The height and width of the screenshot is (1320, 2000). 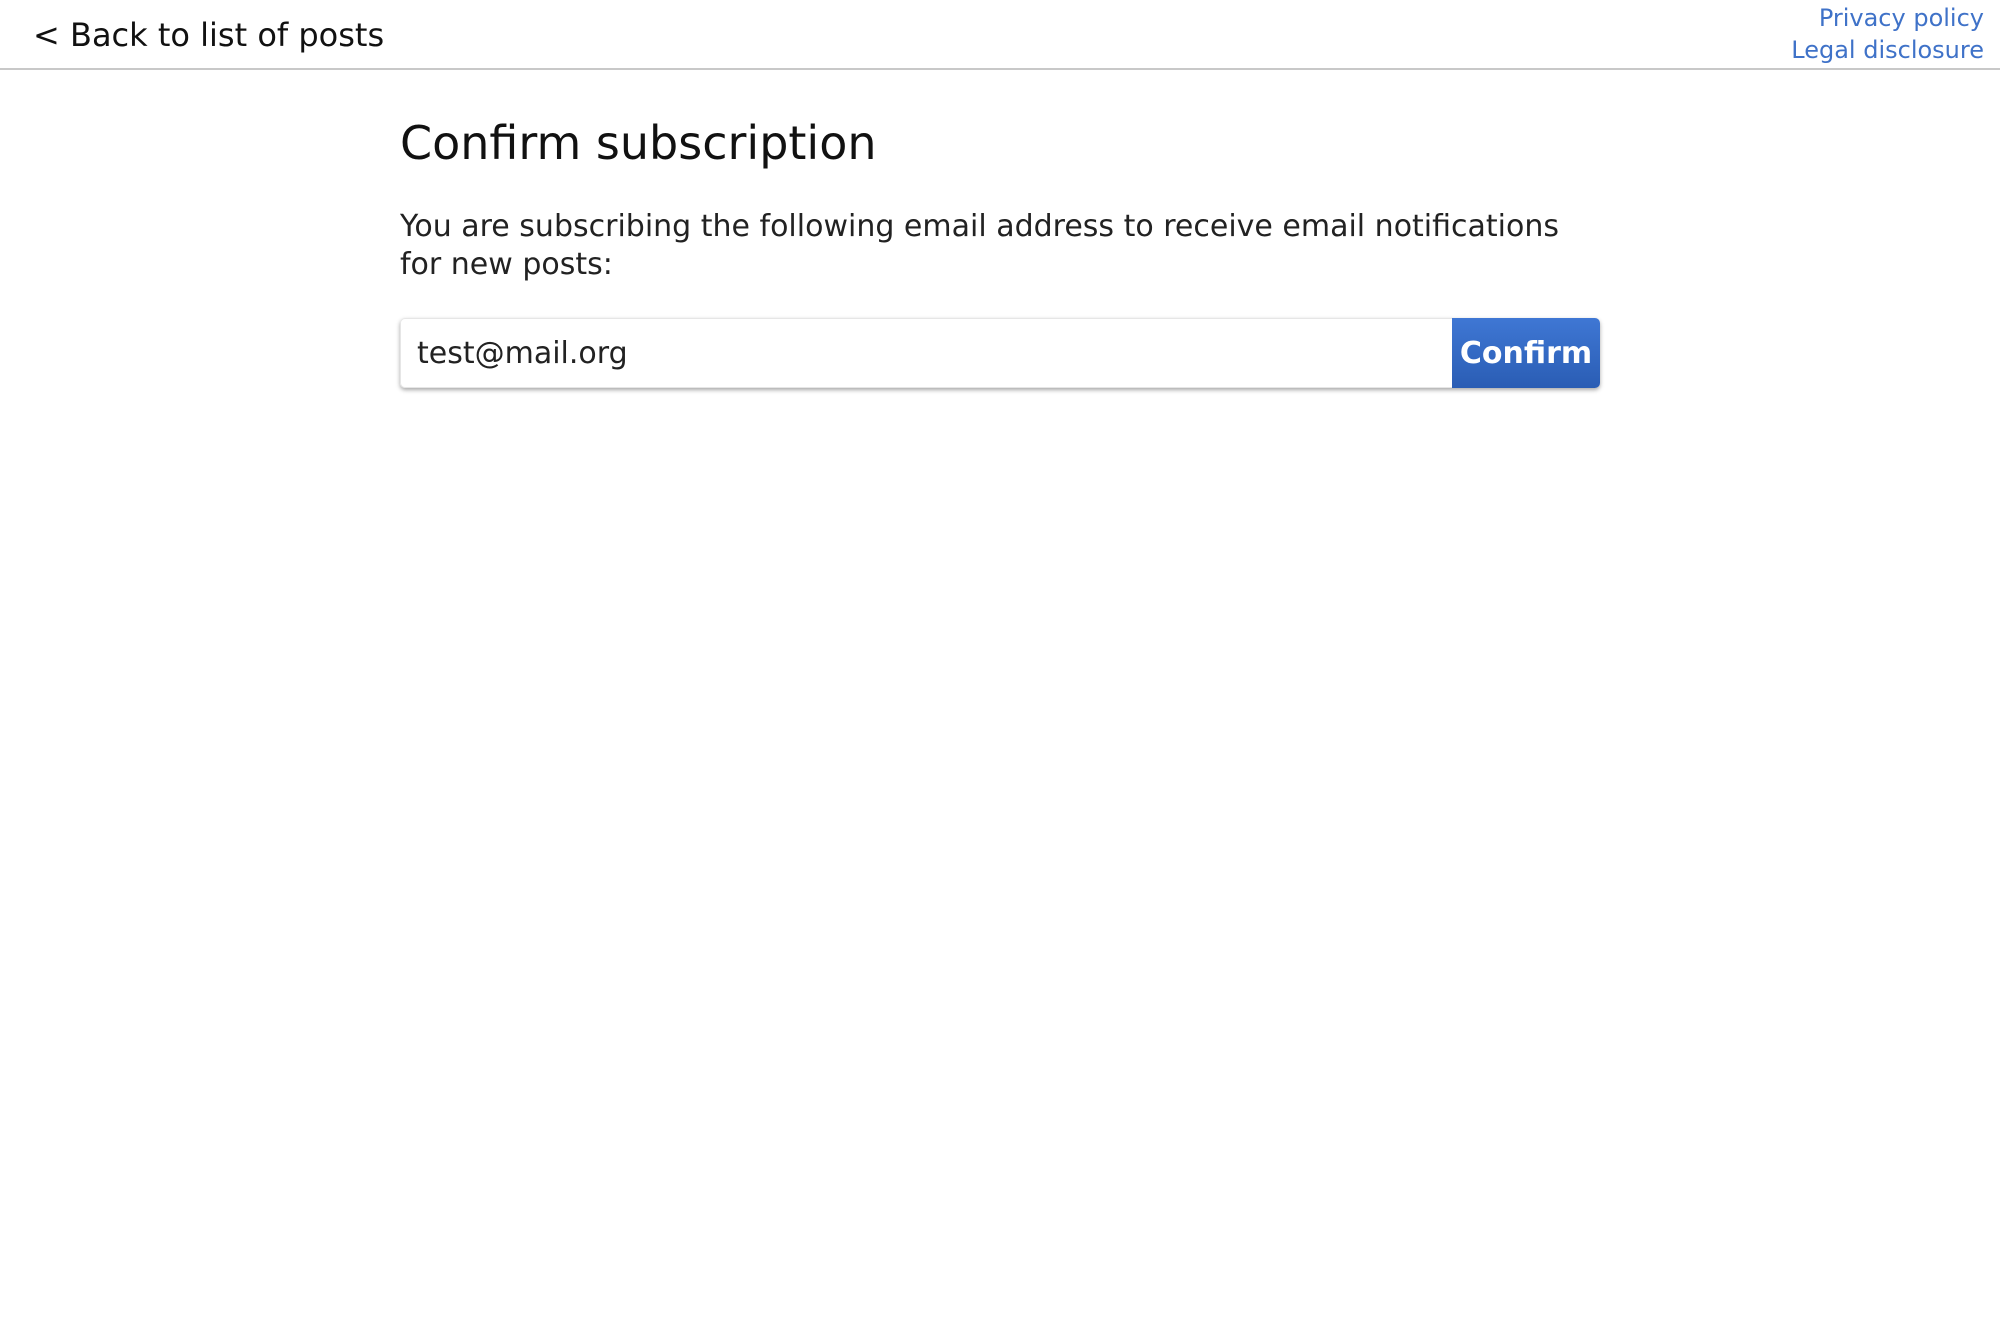 I want to click on subscription-form: Confirm, so click(x=1000, y=353).